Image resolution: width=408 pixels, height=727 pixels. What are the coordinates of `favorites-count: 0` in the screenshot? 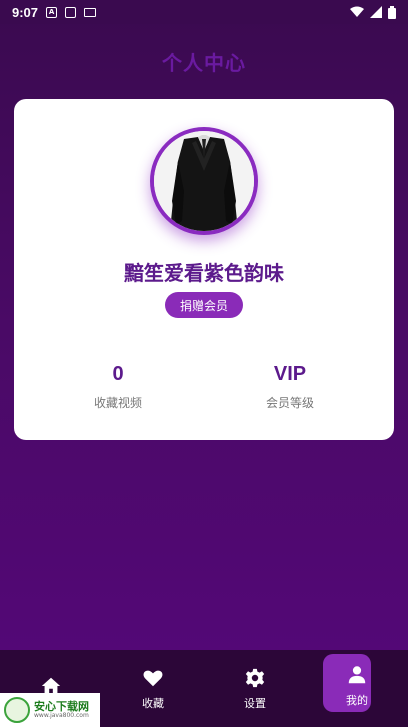 It's located at (118, 374).